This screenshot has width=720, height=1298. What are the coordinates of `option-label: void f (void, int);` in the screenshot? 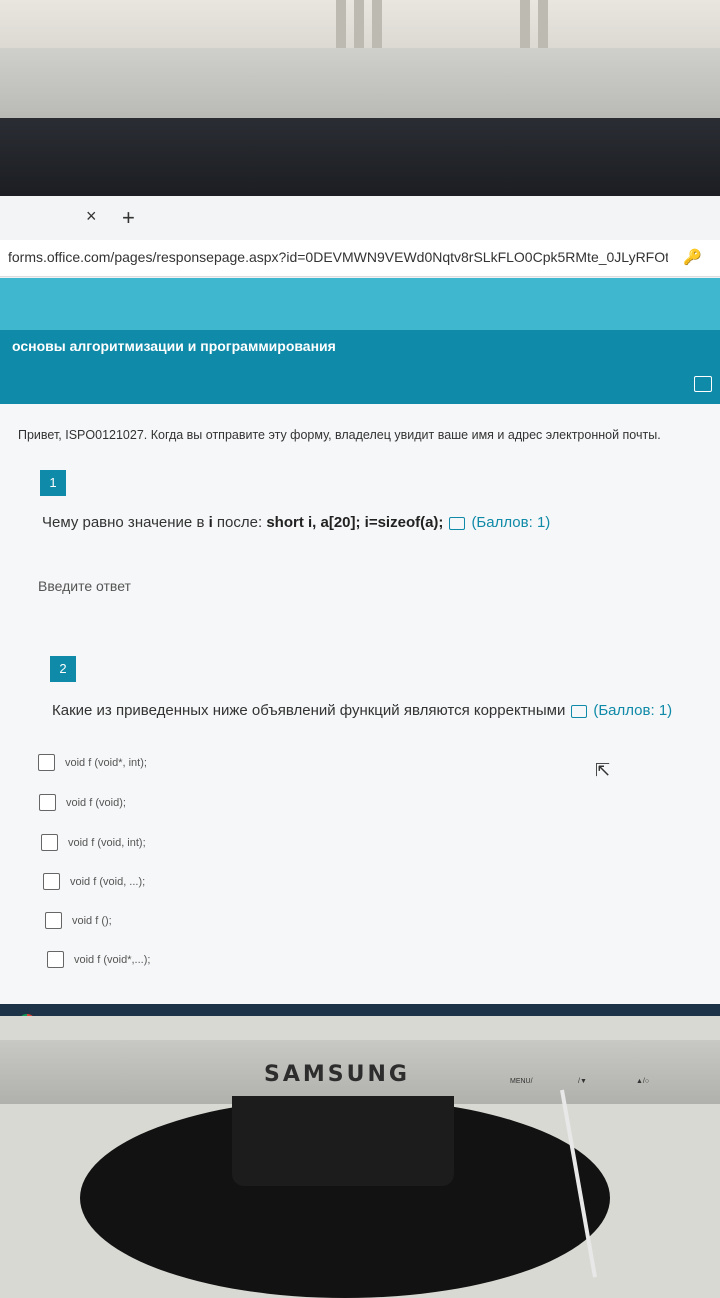 It's located at (107, 842).